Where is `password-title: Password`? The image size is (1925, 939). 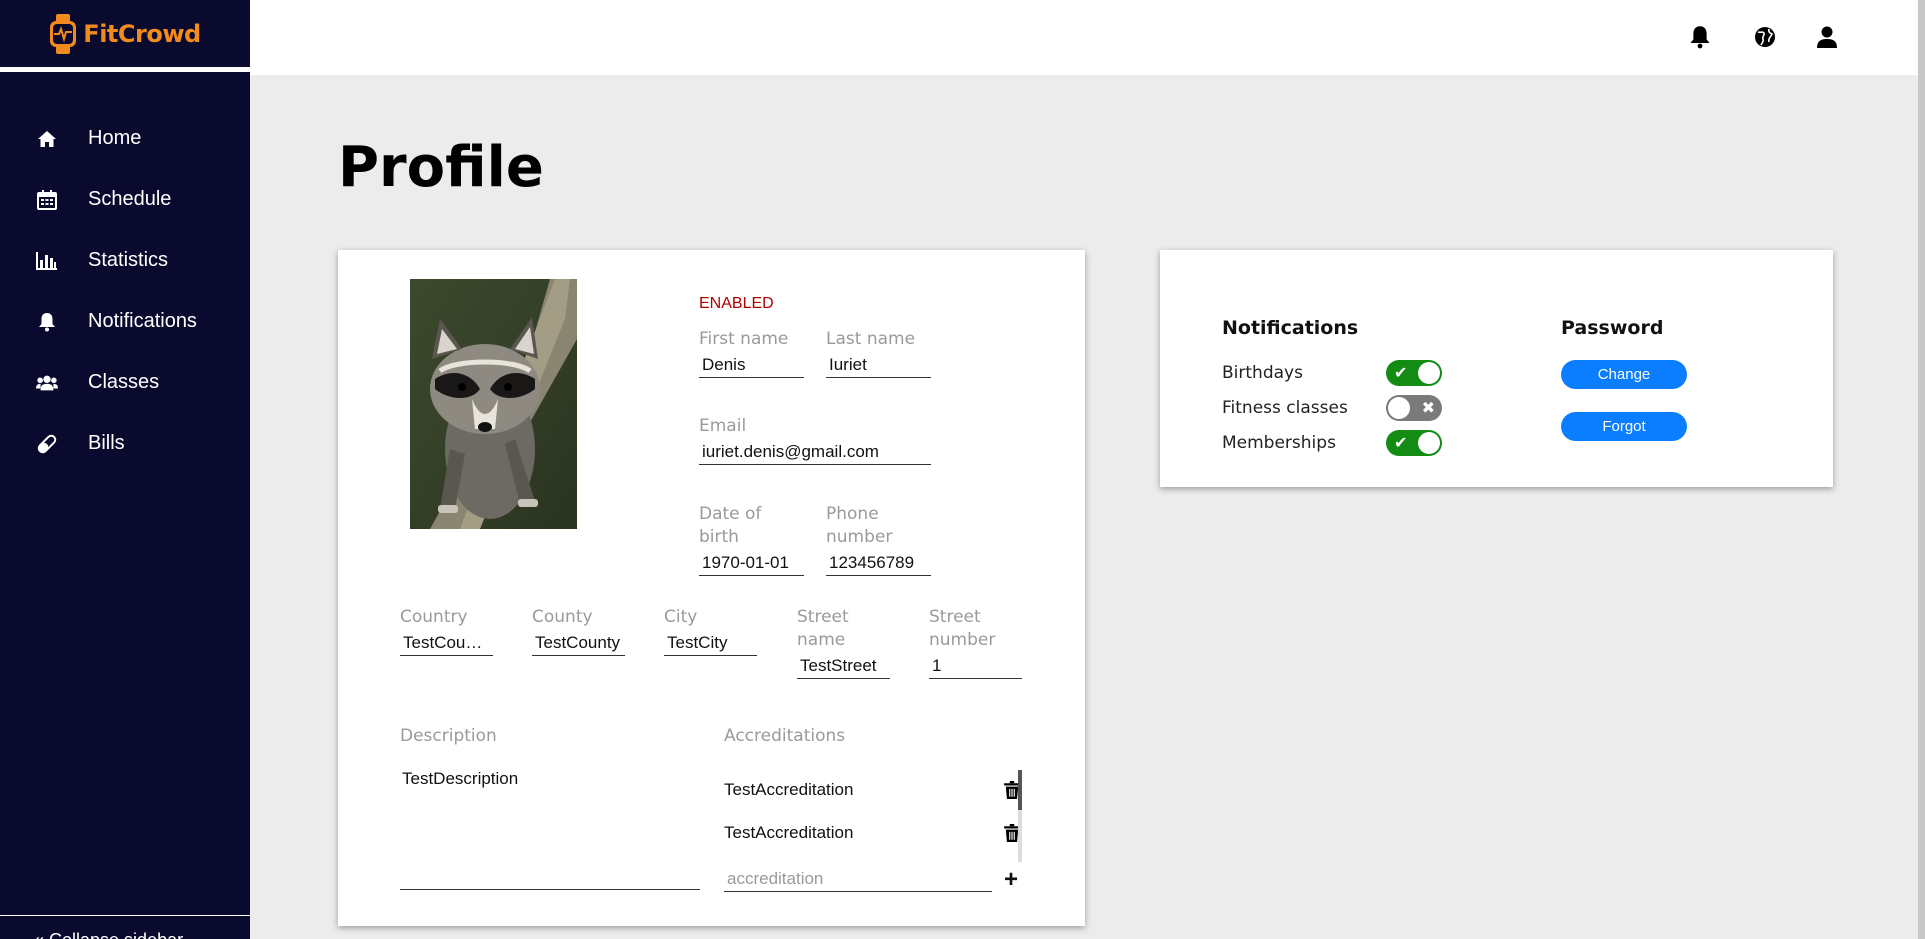 password-title: Password is located at coordinates (1612, 328).